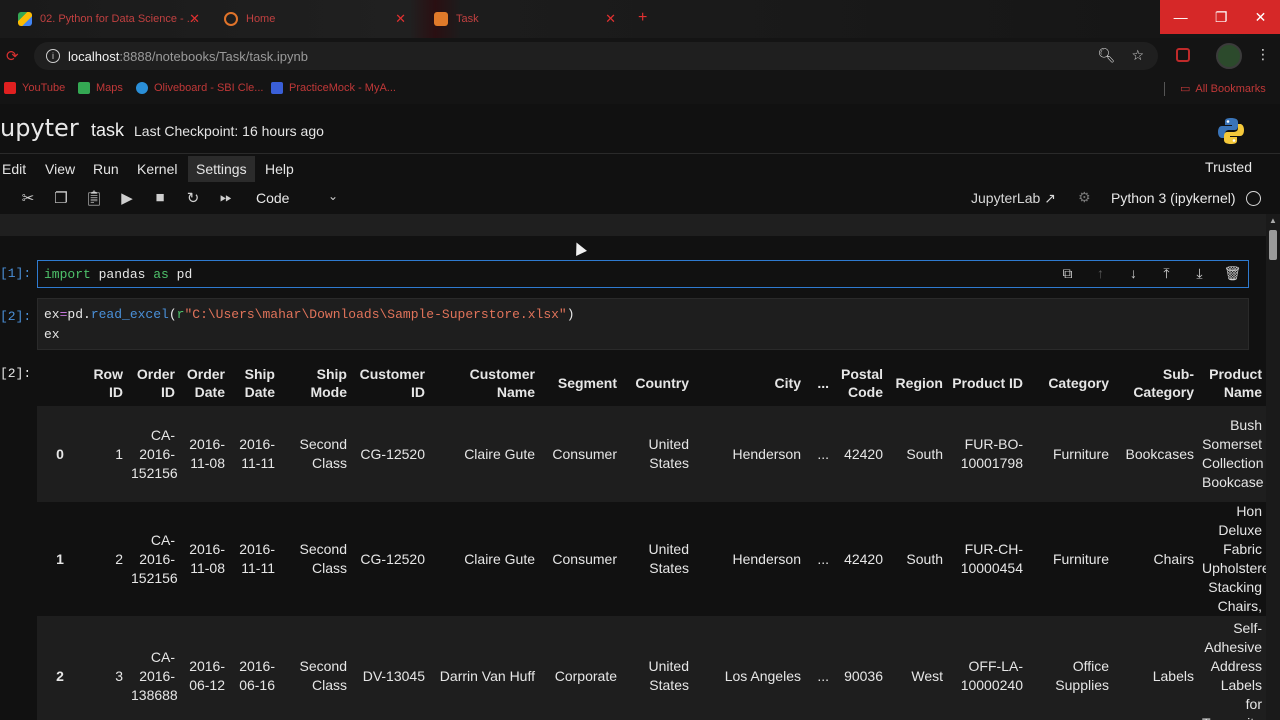 The image size is (1280, 720). What do you see at coordinates (127, 198) in the screenshot?
I see `run-icon: ▶` at bounding box center [127, 198].